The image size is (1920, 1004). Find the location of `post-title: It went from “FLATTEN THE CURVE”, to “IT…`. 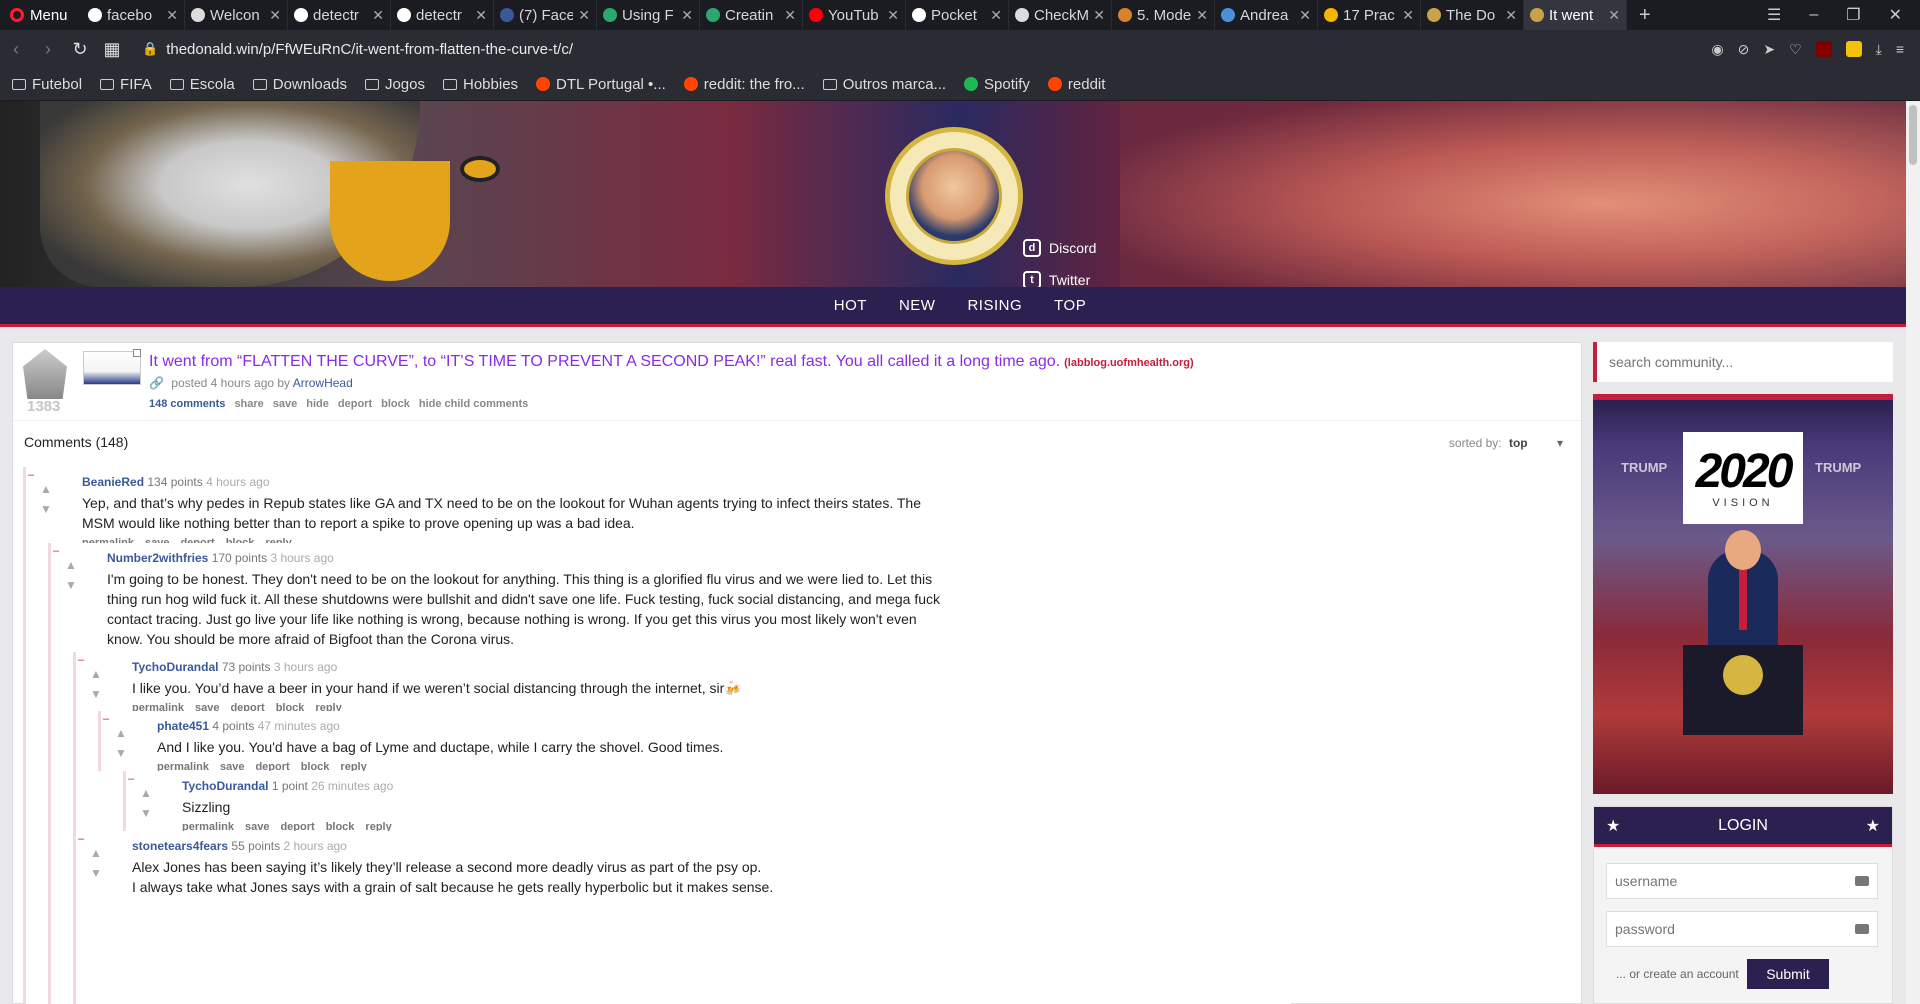

post-title: It went from “FLATTEN THE CURVE”, to “IT… is located at coordinates (671, 362).